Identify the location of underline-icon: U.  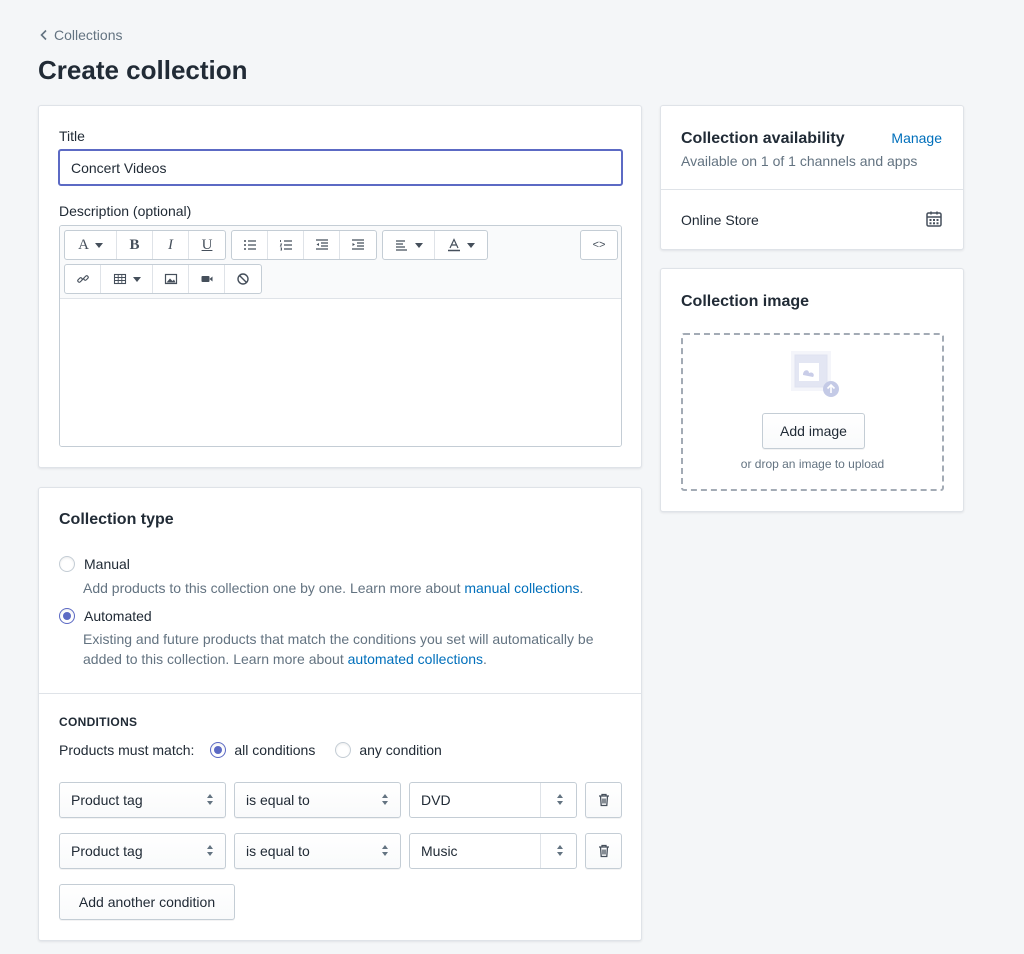
(207, 244).